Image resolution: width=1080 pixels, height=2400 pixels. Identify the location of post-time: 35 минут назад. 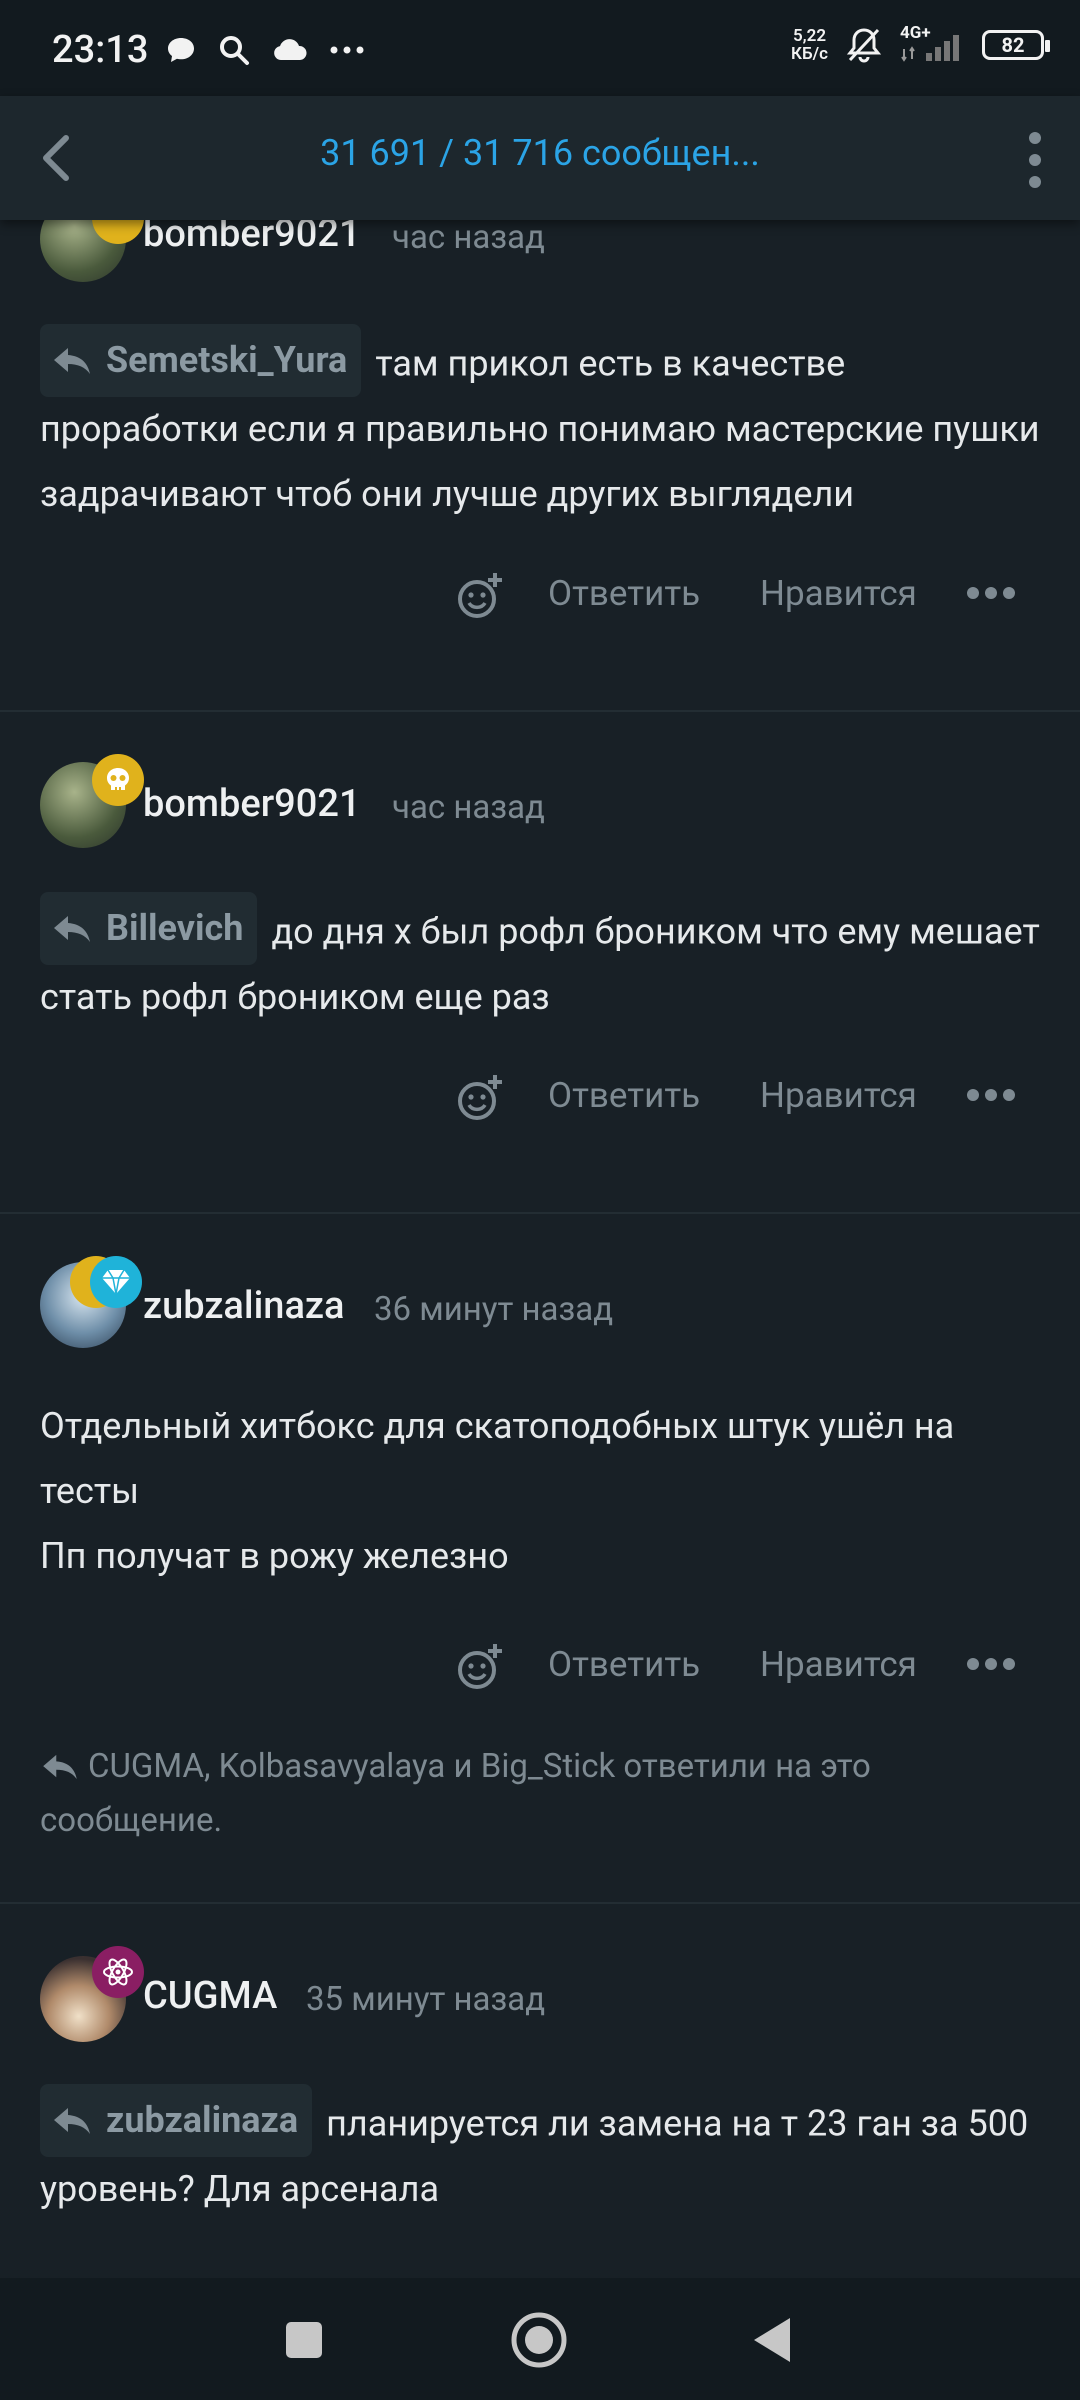
(426, 1999).